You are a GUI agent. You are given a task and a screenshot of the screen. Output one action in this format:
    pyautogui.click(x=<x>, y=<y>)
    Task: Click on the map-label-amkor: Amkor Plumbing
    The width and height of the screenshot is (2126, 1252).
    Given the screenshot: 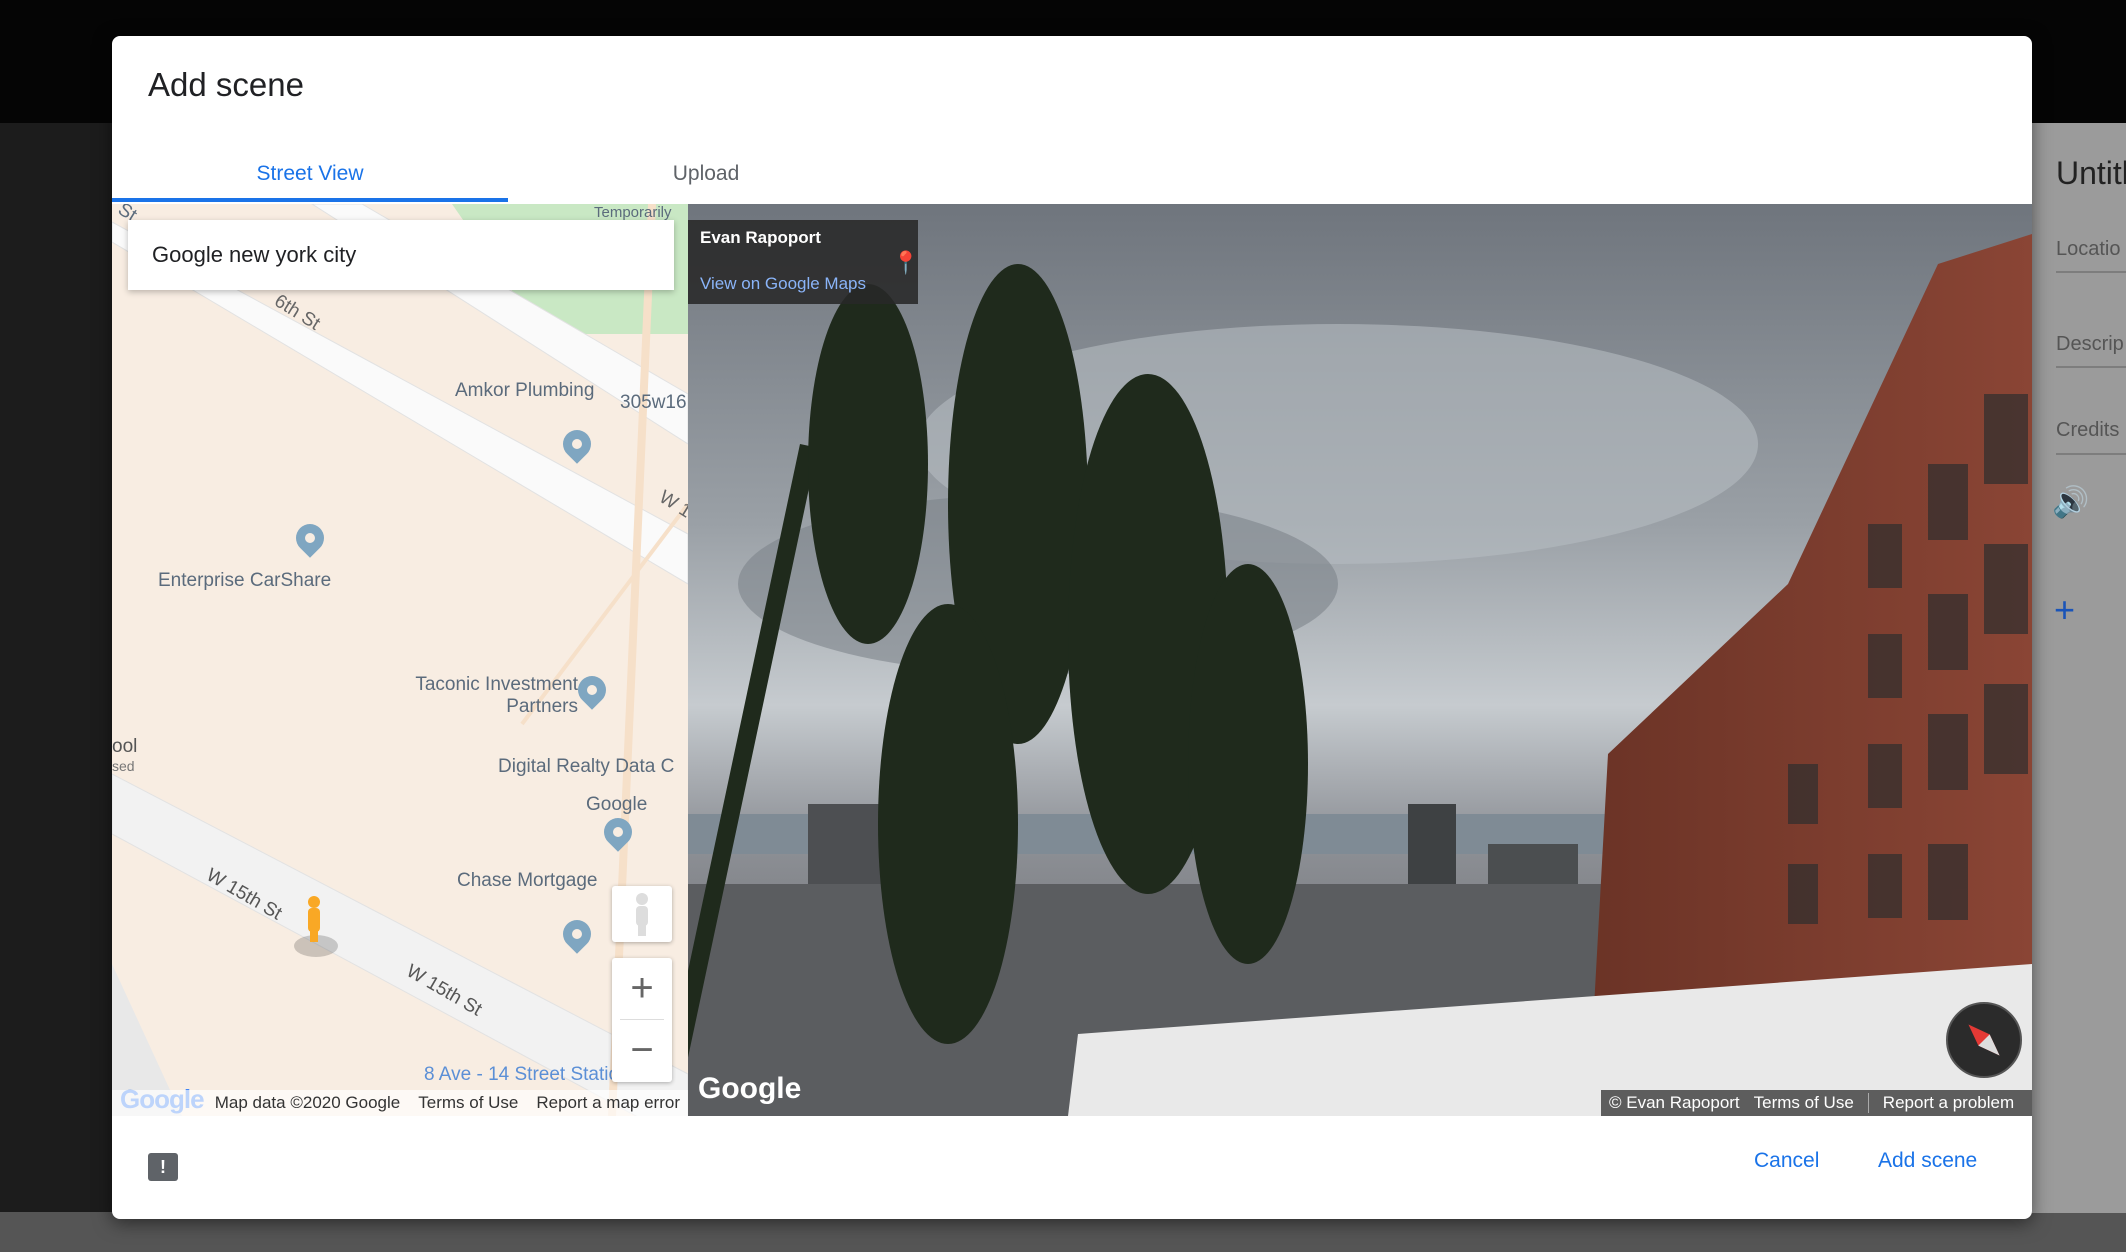 What is the action you would take?
    pyautogui.click(x=525, y=390)
    